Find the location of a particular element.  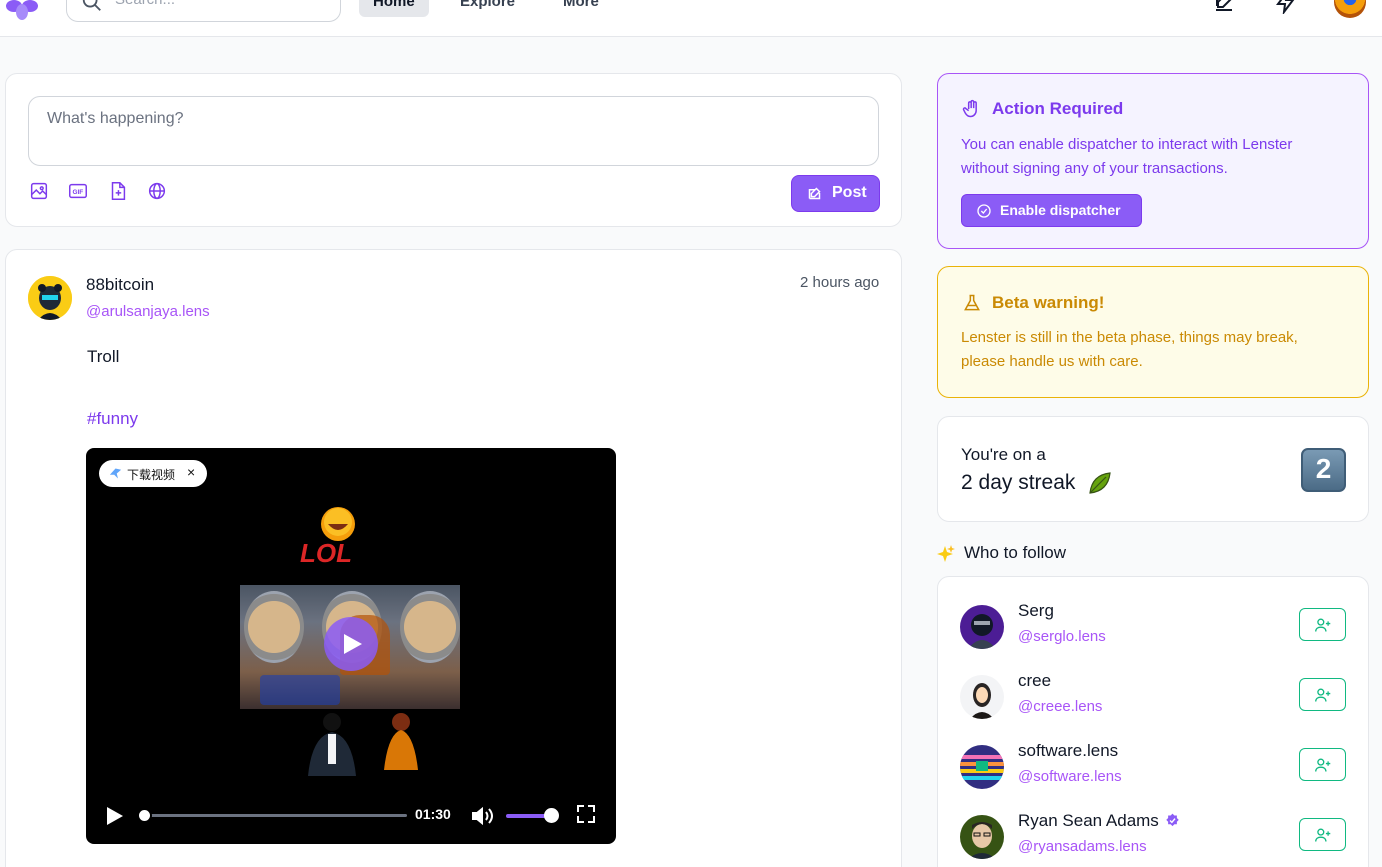

volume-handle is located at coordinates (551, 815).